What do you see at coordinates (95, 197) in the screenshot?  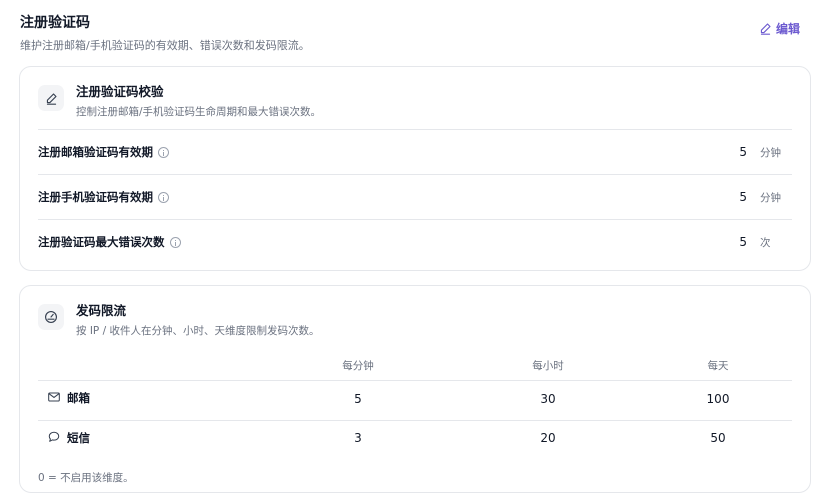 I see `setting-label: 注册手机验证码有效期` at bounding box center [95, 197].